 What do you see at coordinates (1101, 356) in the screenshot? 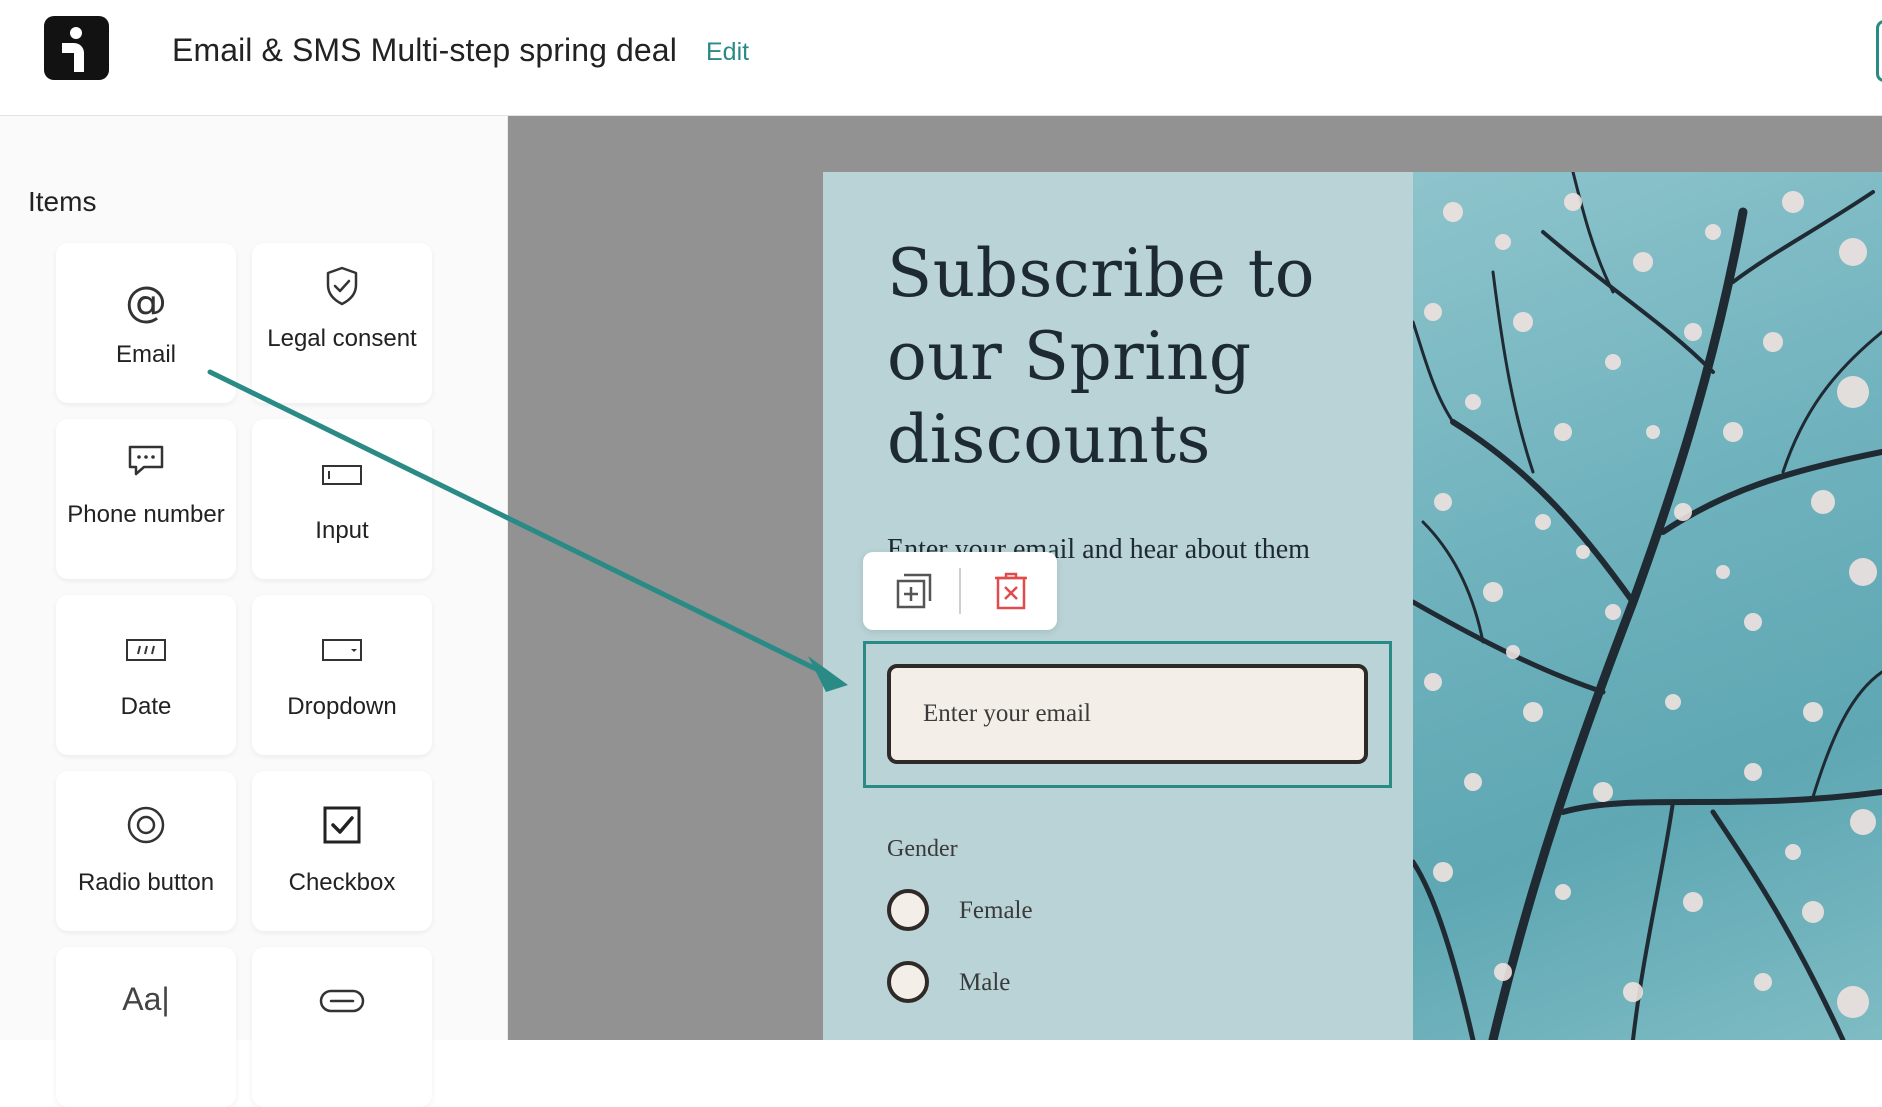
I see `form-heading: Subscribe to our Spring discounts` at bounding box center [1101, 356].